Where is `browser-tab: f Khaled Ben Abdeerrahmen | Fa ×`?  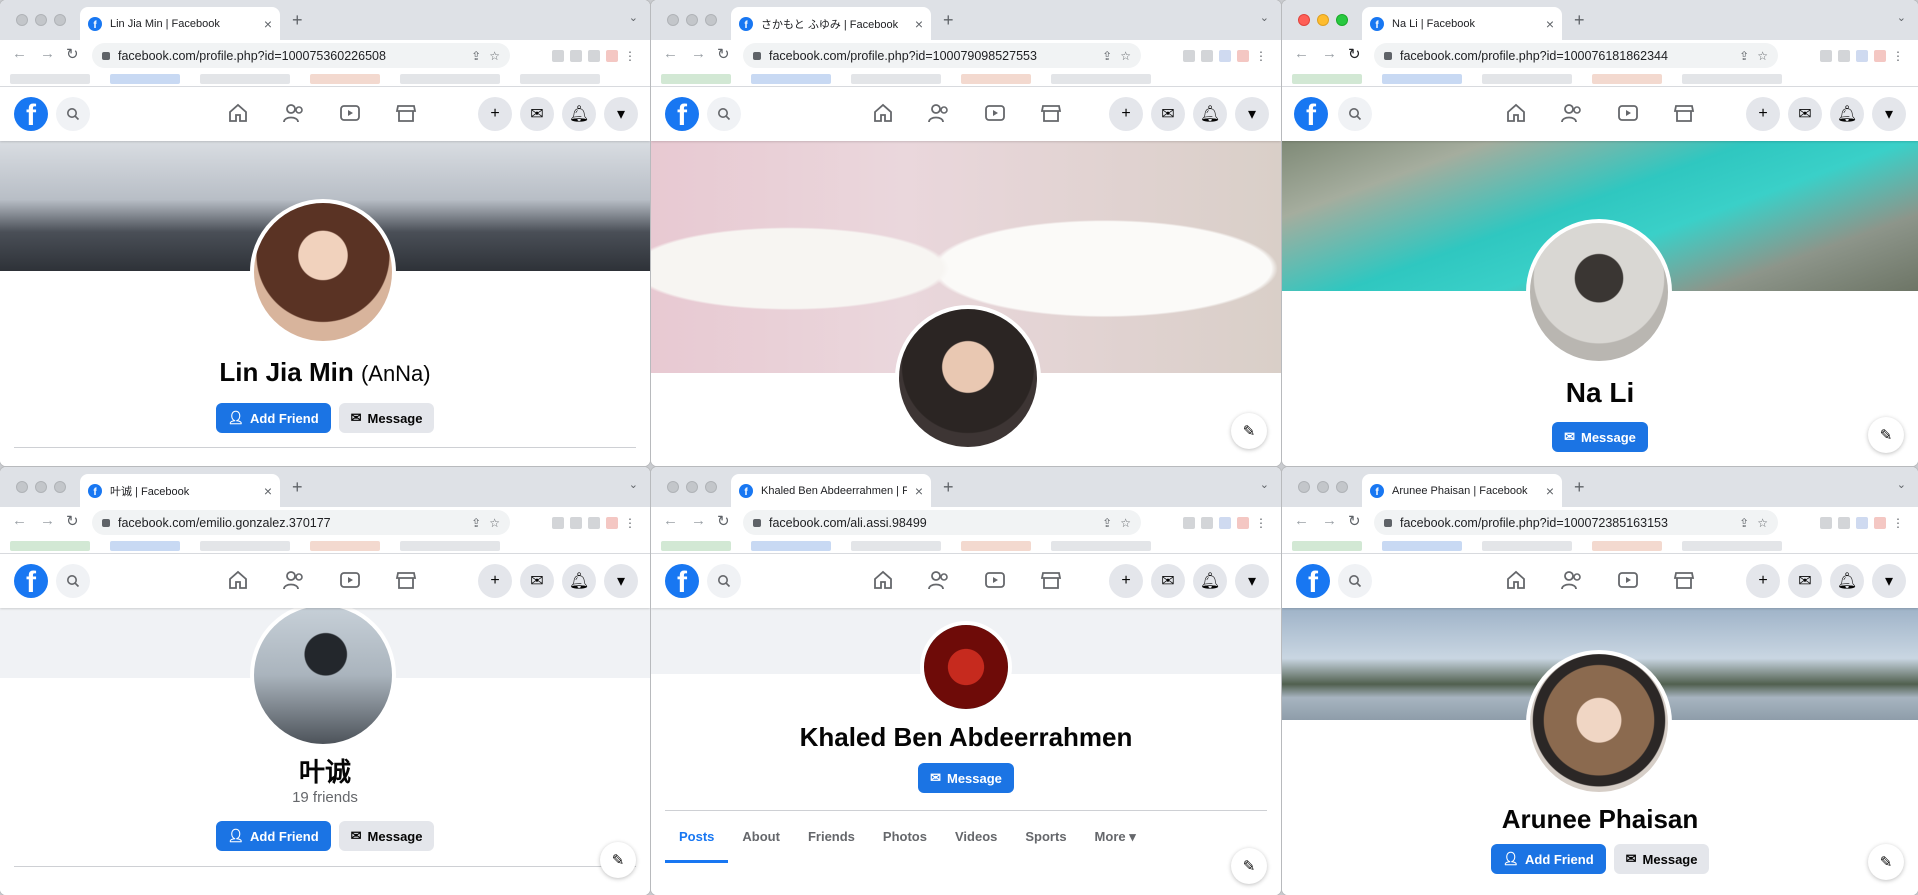 browser-tab: f Khaled Ben Abdeerrahmen | Fa × is located at coordinates (831, 490).